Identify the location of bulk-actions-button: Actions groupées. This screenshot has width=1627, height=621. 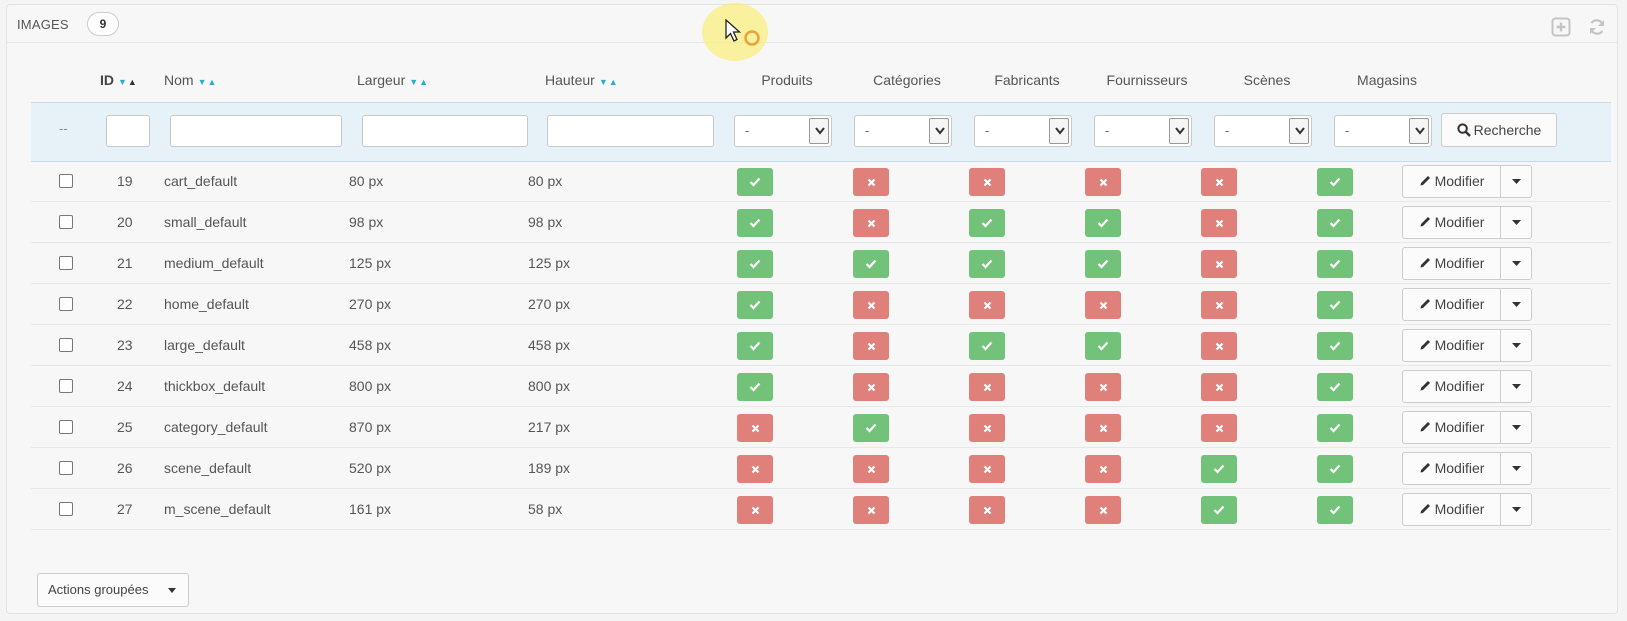
(113, 590).